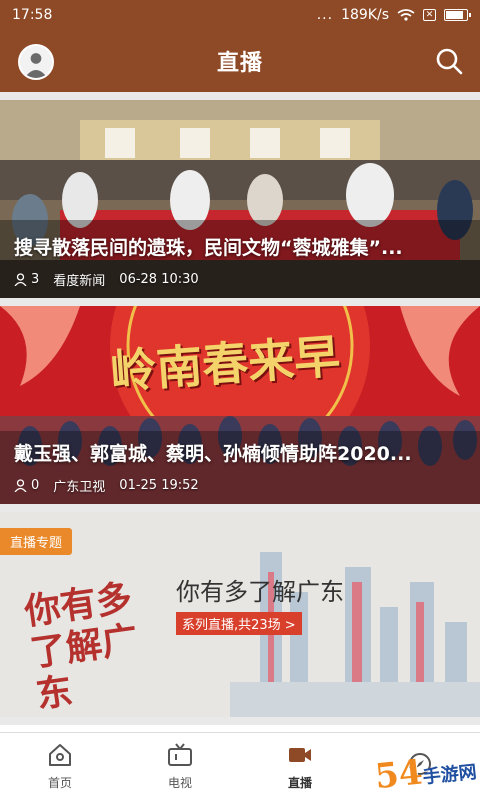 This screenshot has width=480, height=800. Describe the element at coordinates (81, 646) in the screenshot. I see `poster-calligraphy: 你有多了解广东` at that location.